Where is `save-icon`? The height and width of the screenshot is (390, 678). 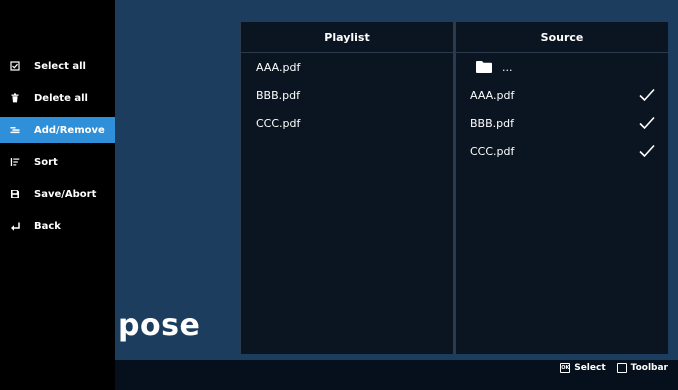
save-icon is located at coordinates (15, 194).